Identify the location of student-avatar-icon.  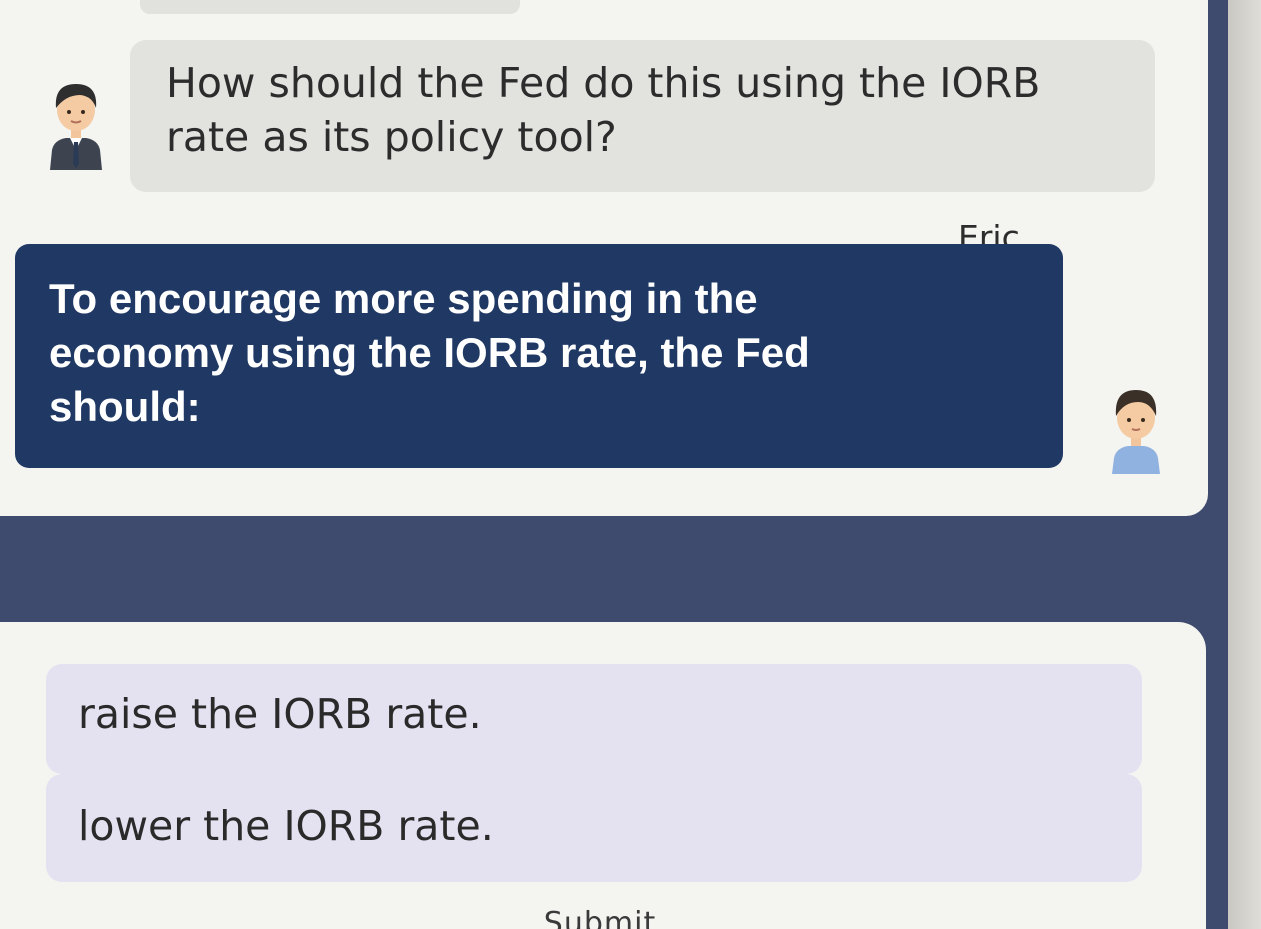
(1136, 428).